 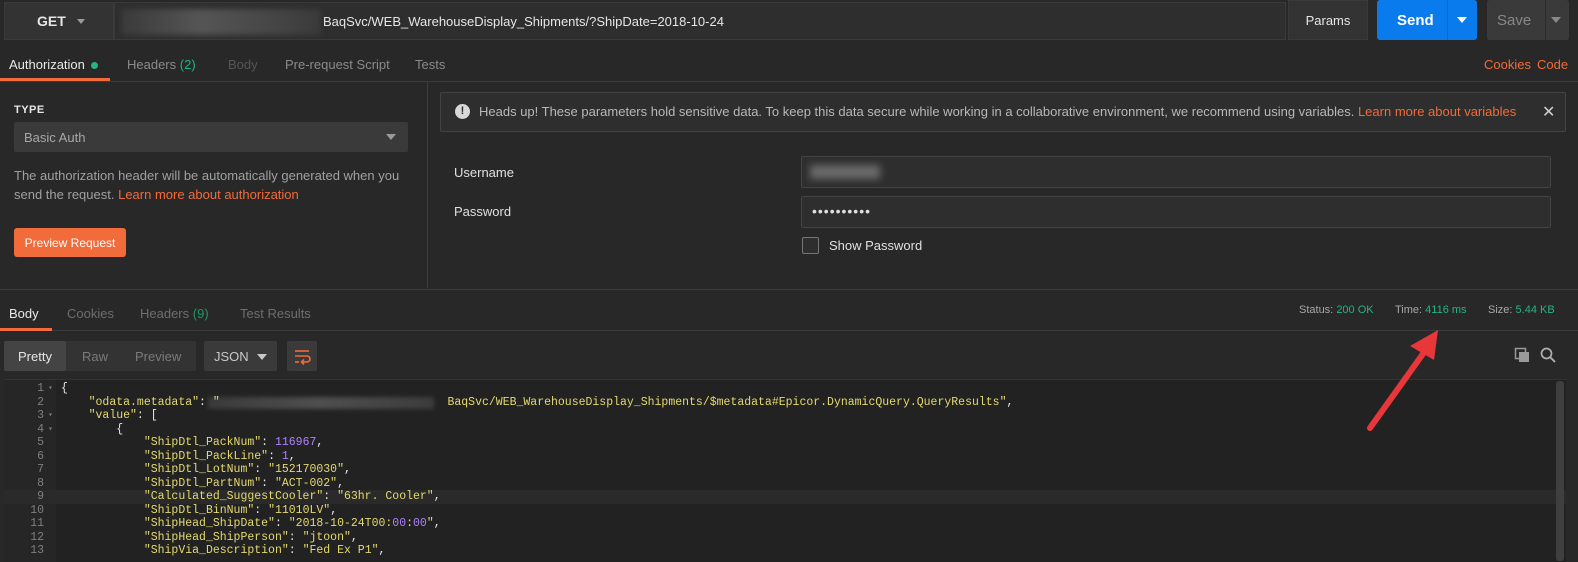 I want to click on response-headers-count: (9), so click(x=200, y=313).